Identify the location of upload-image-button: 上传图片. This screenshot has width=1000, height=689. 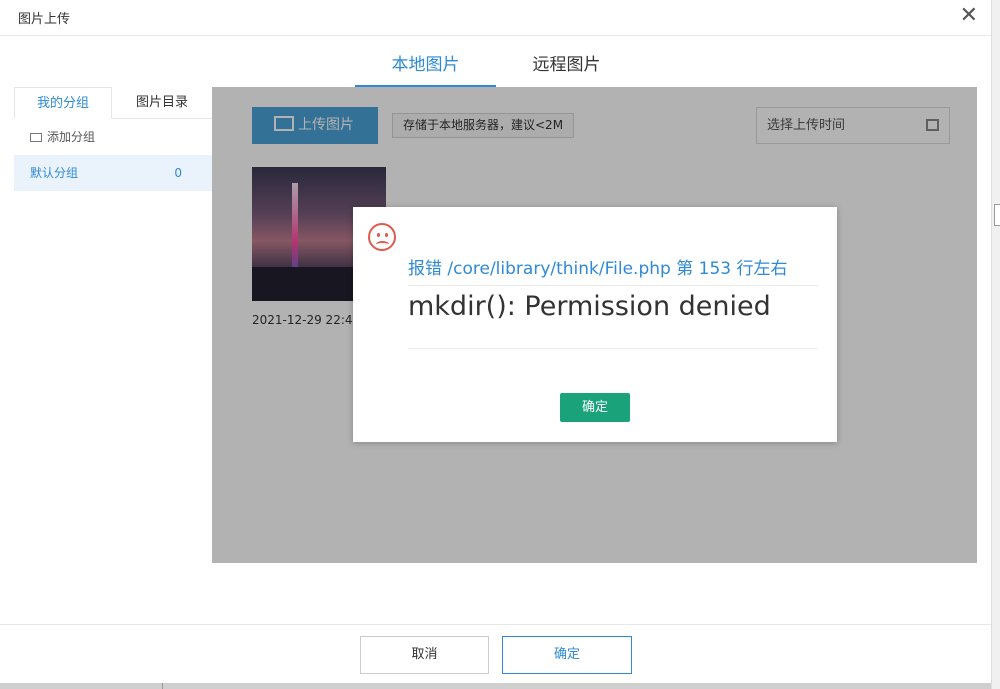
(315, 125).